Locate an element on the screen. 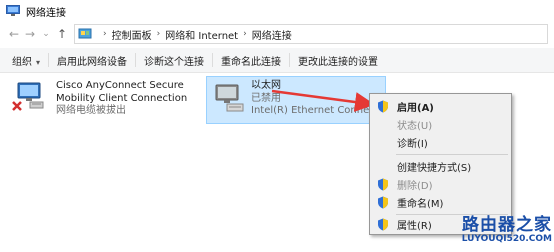 Image resolution: width=554 pixels, height=252 pixels. menu-item-label: 诊断(I) is located at coordinates (412, 144).